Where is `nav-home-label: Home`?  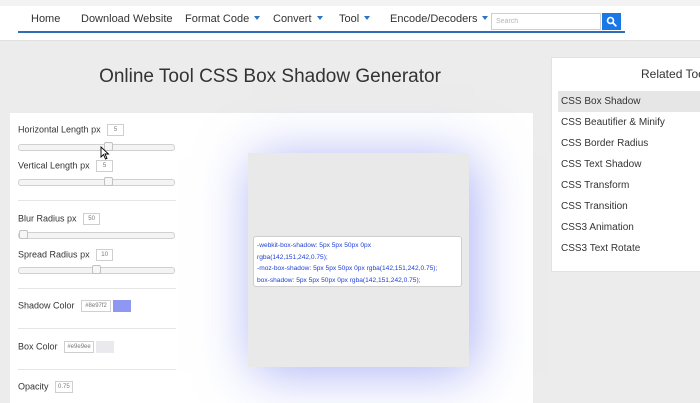 nav-home-label: Home is located at coordinates (46, 19).